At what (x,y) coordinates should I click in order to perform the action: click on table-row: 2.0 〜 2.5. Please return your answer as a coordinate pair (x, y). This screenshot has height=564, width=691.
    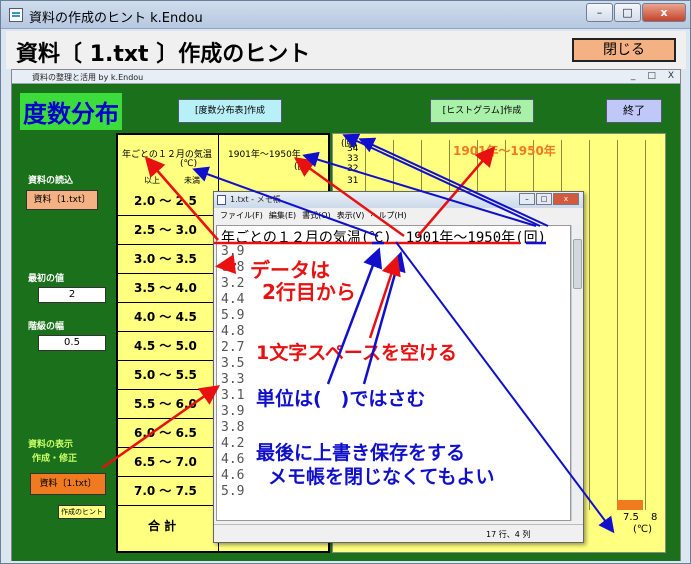
    Looking at the image, I should click on (168, 201).